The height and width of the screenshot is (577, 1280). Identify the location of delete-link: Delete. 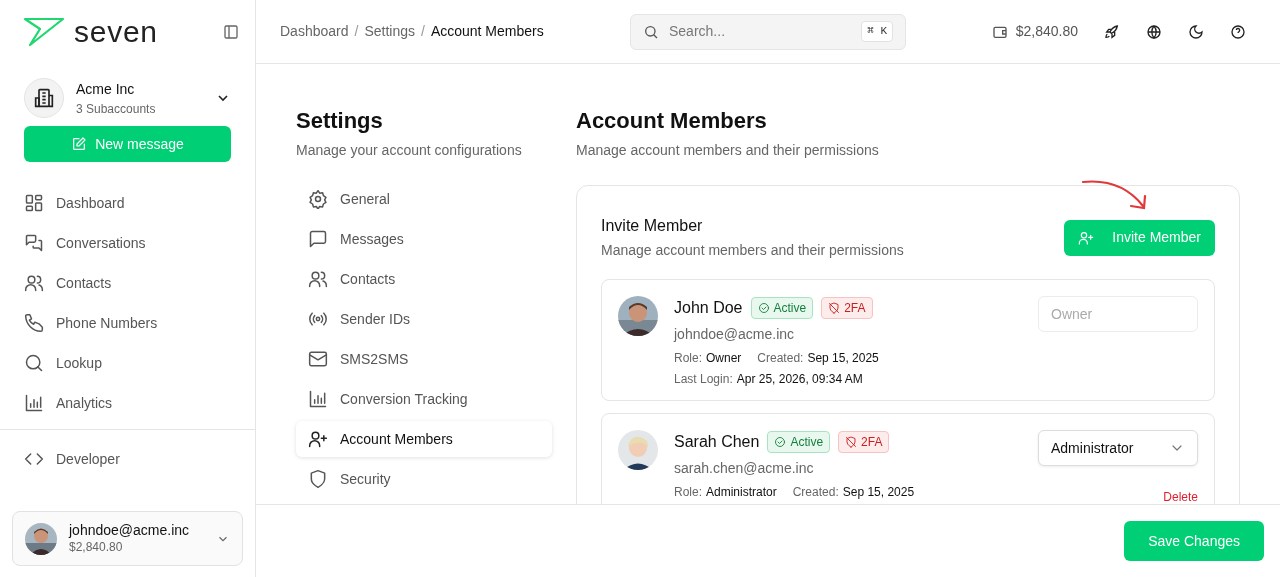
(1180, 496).